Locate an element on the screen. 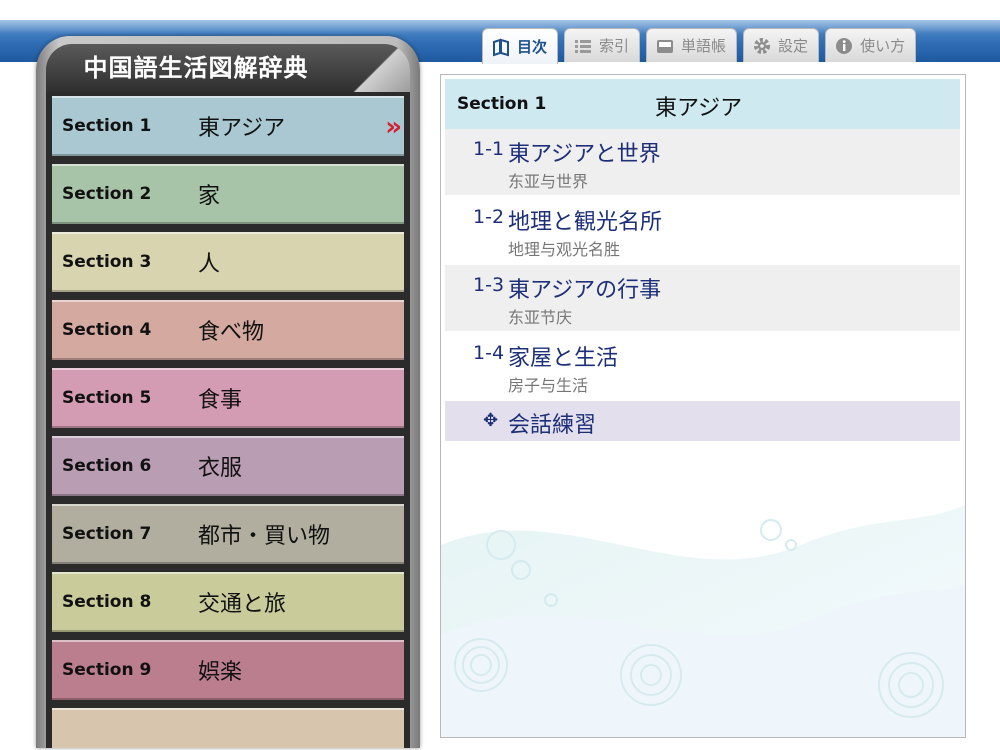 This screenshot has width=1000, height=750. chapter-title: 家屋と生活 is located at coordinates (563, 358).